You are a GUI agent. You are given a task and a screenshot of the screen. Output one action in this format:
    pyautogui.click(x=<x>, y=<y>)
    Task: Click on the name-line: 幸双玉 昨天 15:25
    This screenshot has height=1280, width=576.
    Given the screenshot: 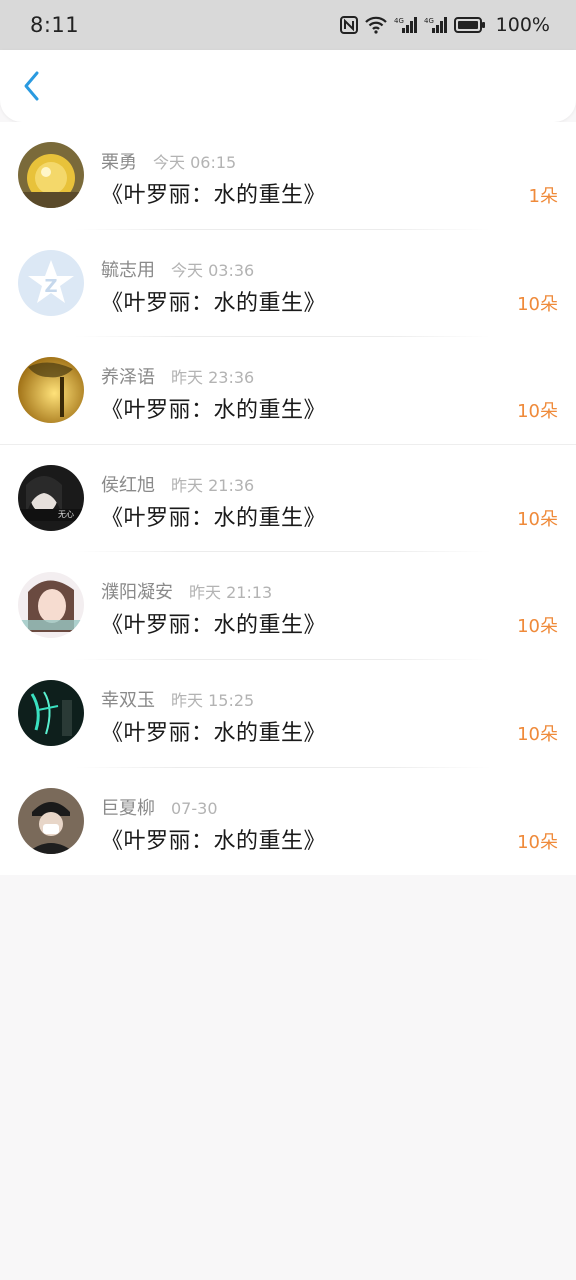 What is the action you would take?
    pyautogui.click(x=177, y=699)
    